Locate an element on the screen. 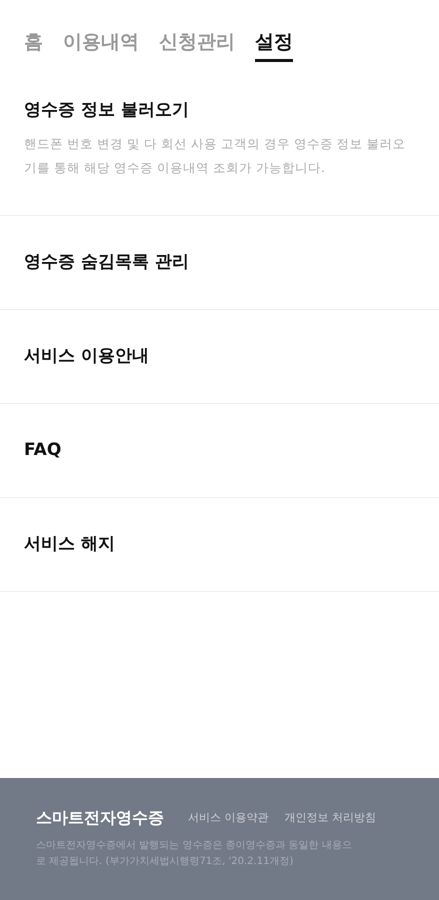 The image size is (439, 900). menu-item: 서비스 해지 is located at coordinates (219, 545).